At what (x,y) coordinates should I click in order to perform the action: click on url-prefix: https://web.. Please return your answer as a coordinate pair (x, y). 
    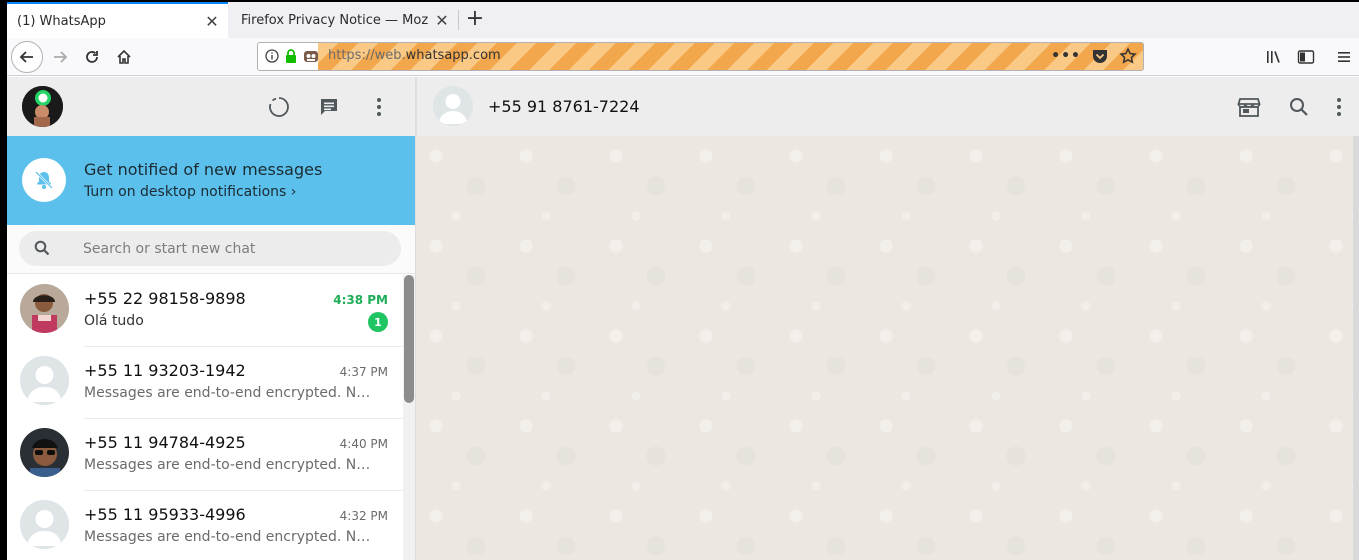
    Looking at the image, I should click on (367, 55).